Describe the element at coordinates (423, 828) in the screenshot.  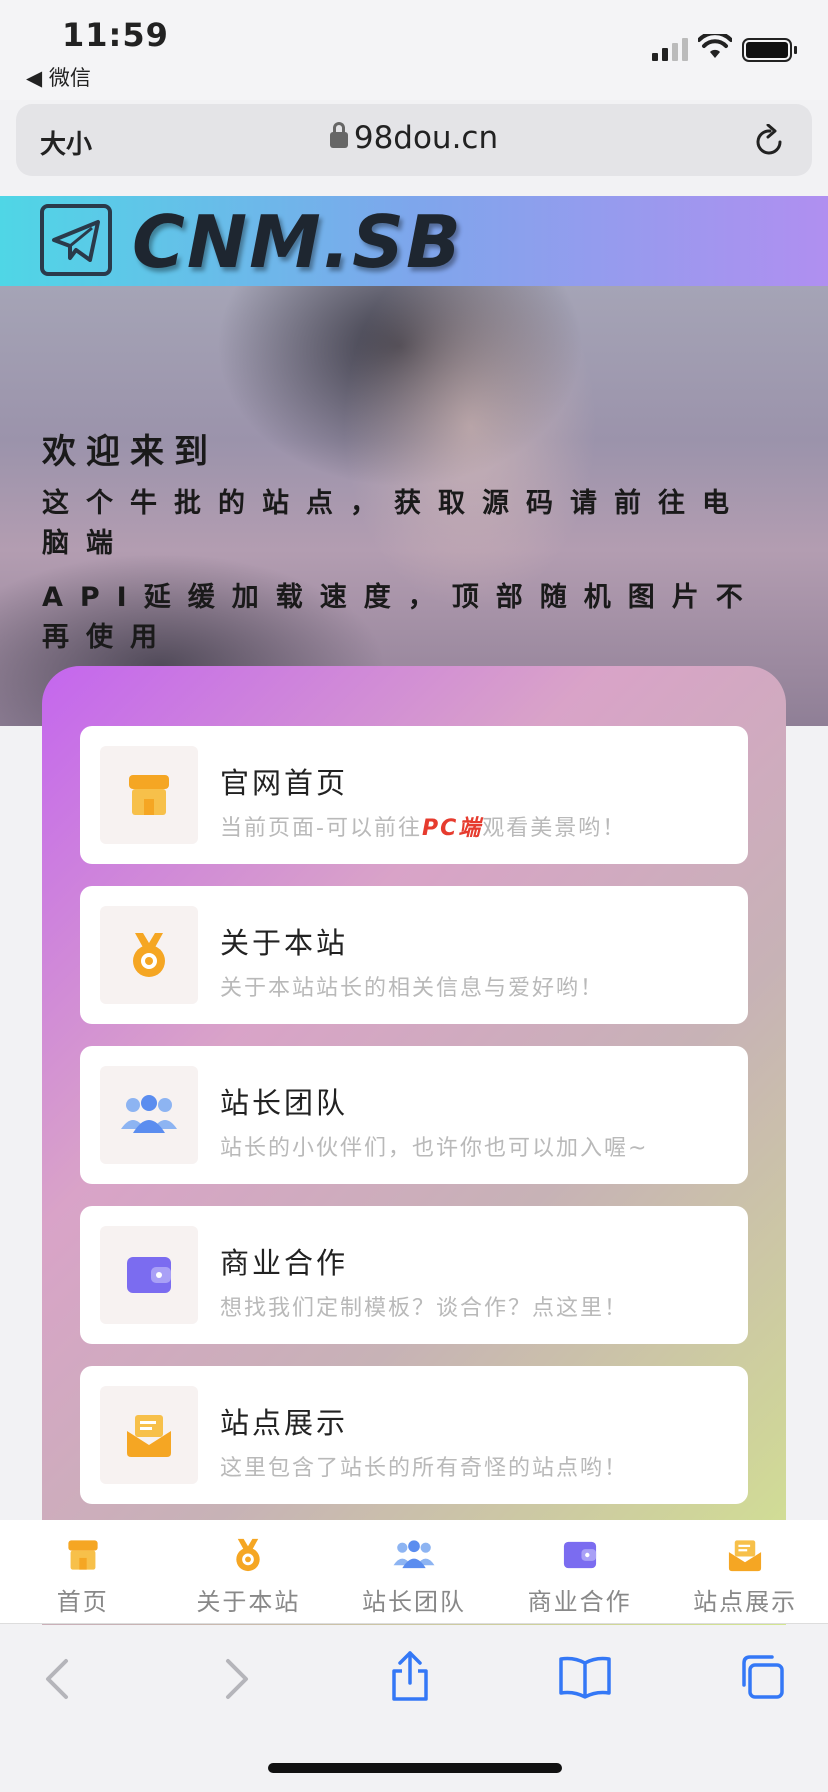
I see `card-subtitle: 当前页面-可以前往PC端观看美景哟！` at that location.